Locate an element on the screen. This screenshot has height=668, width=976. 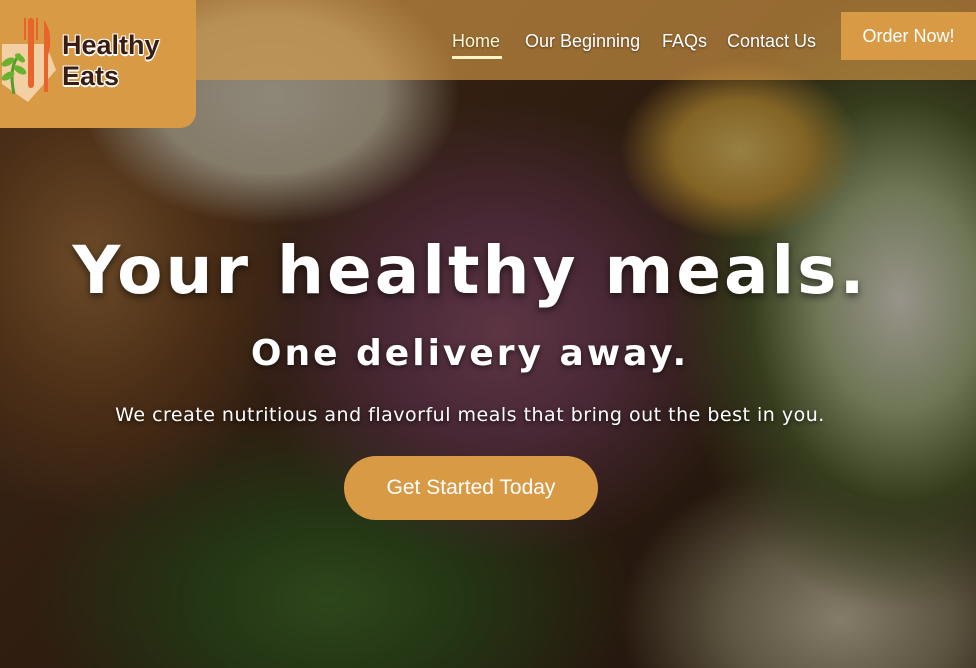
brand-name-line2: Eats is located at coordinates (91, 76).